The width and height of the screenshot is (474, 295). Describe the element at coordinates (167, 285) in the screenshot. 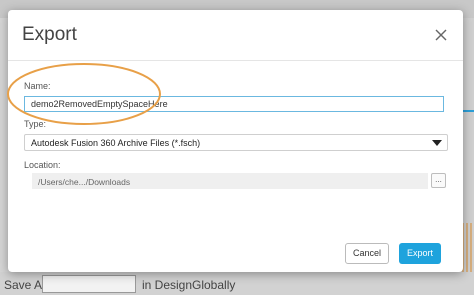

I see `in-design-label: in Design` at that location.